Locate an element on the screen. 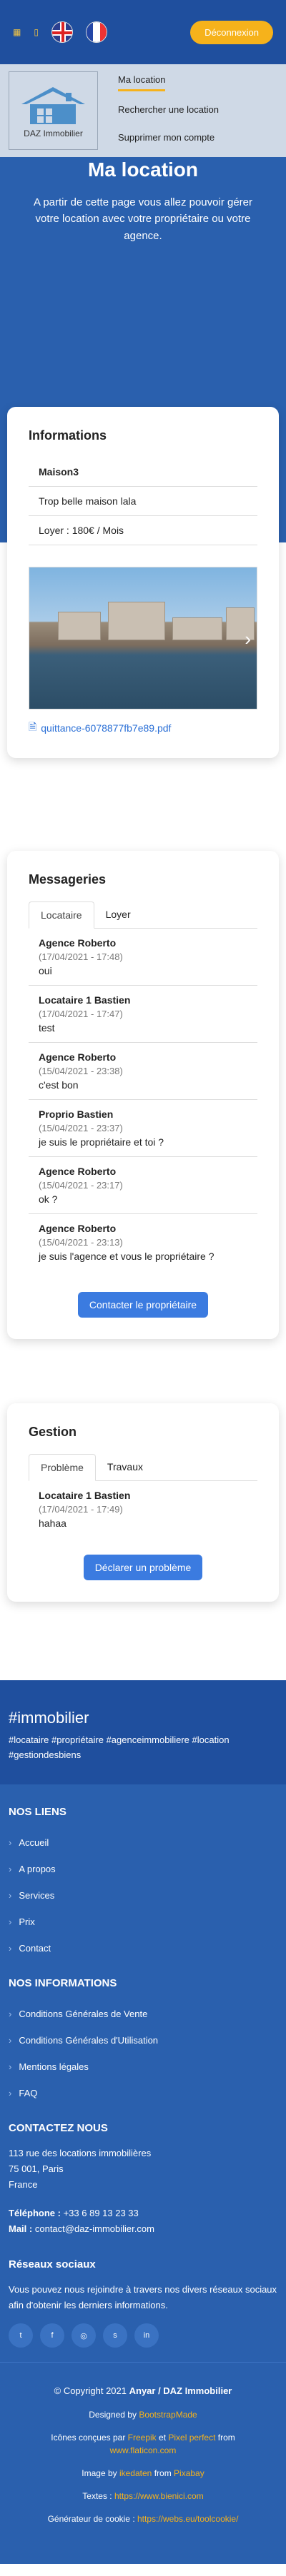 This screenshot has width=286, height=2576. icons-mid: et is located at coordinates (163, 2437).